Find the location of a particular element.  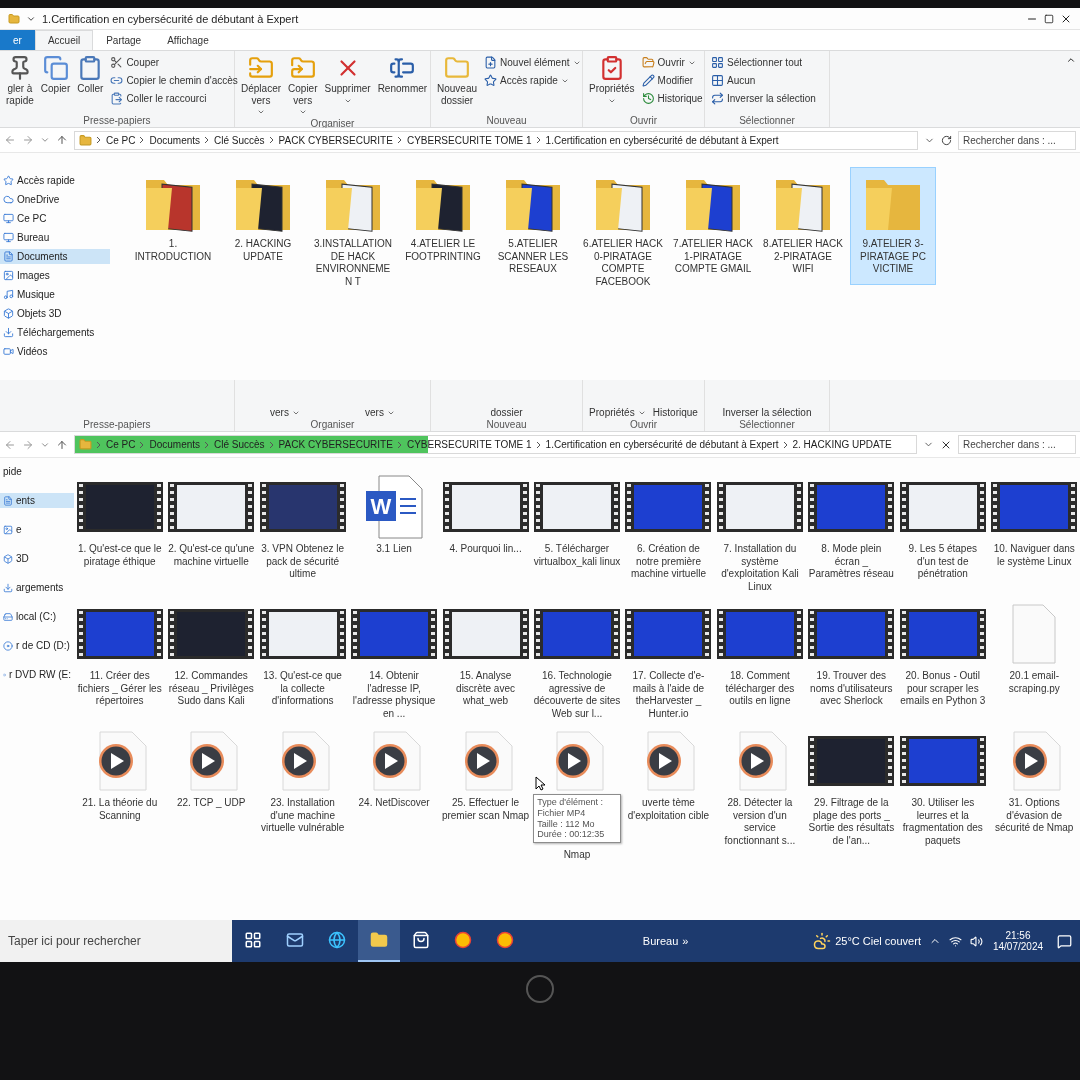

sidebar-item: Téléchargements is located at coordinates (55, 332).